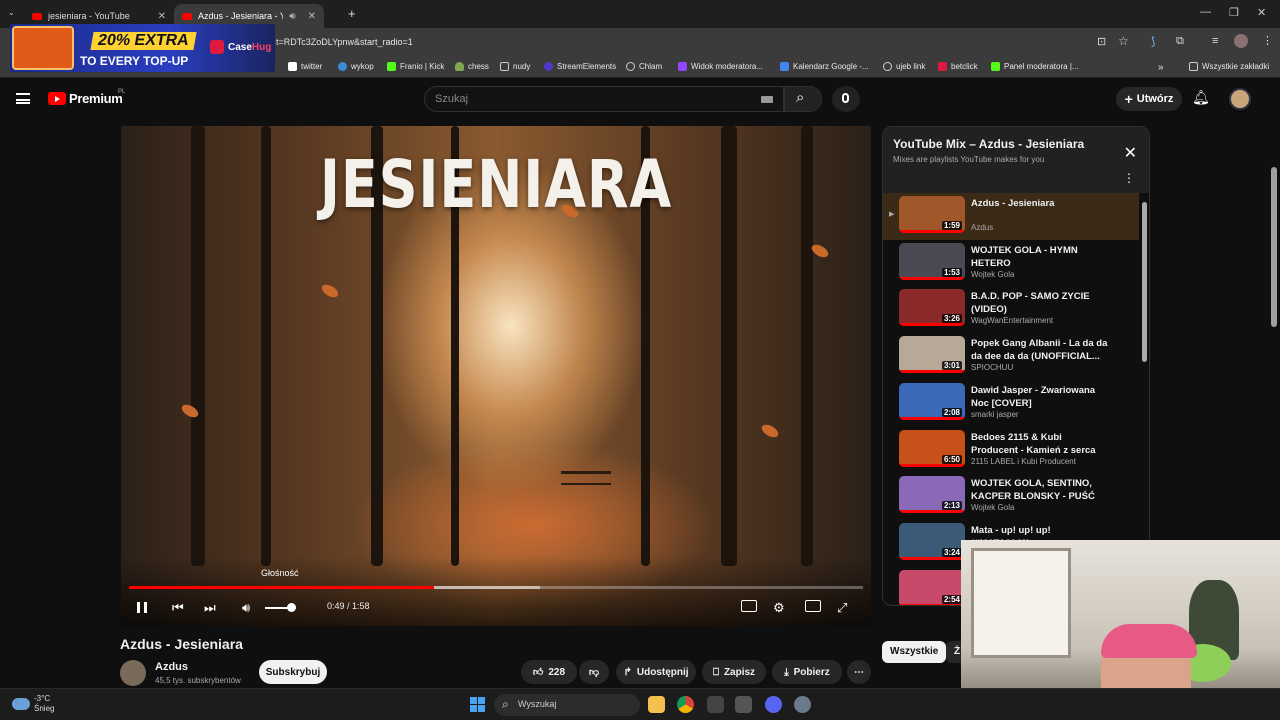 The height and width of the screenshot is (720, 1280). Describe the element at coordinates (1021, 603) in the screenshot. I see `room-window-shape` at that location.